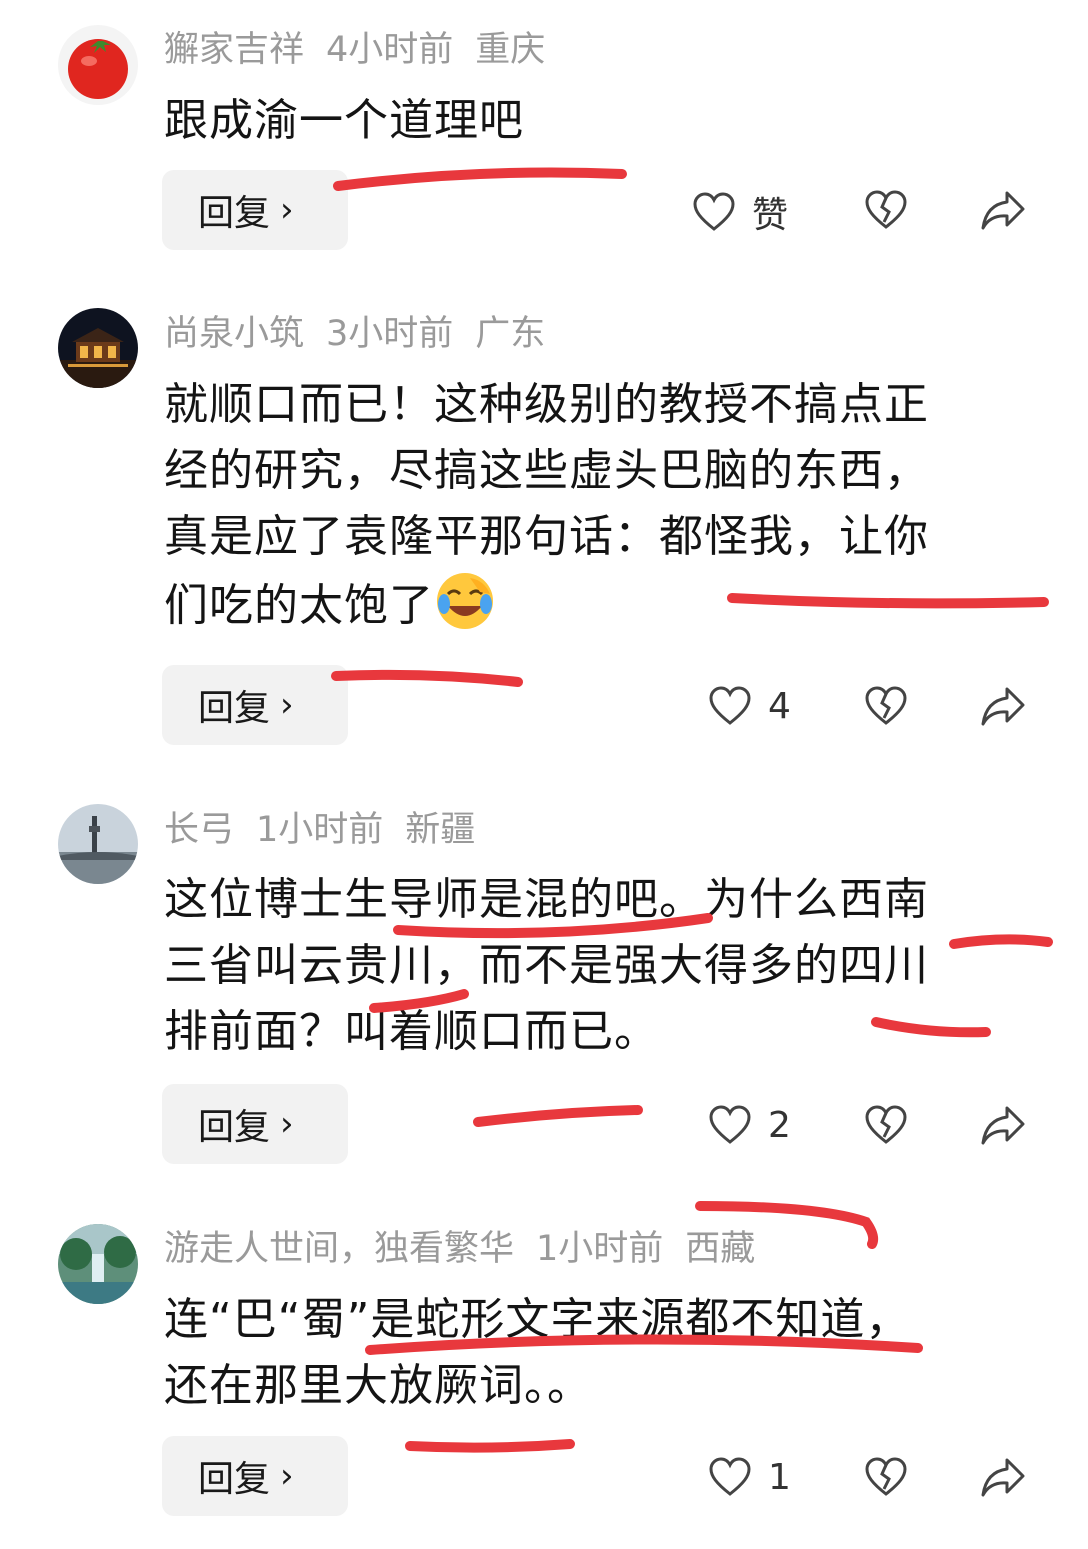 Image resolution: width=1088 pixels, height=1549 pixels. I want to click on timestamp: 4小时前, so click(390, 50).